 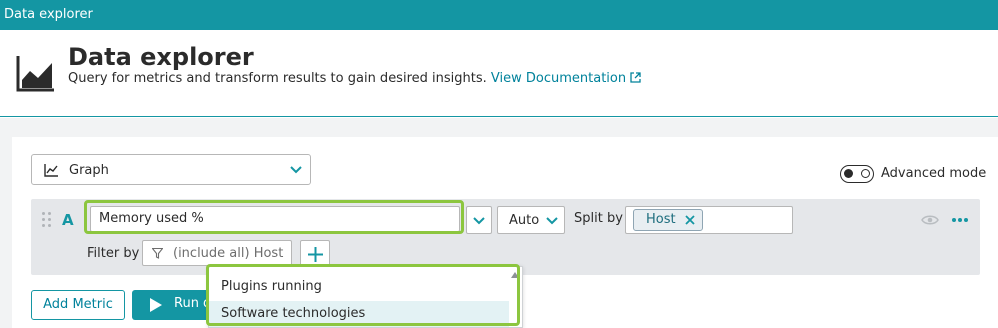 I want to click on run-query-label: Run q, so click(x=193, y=303).